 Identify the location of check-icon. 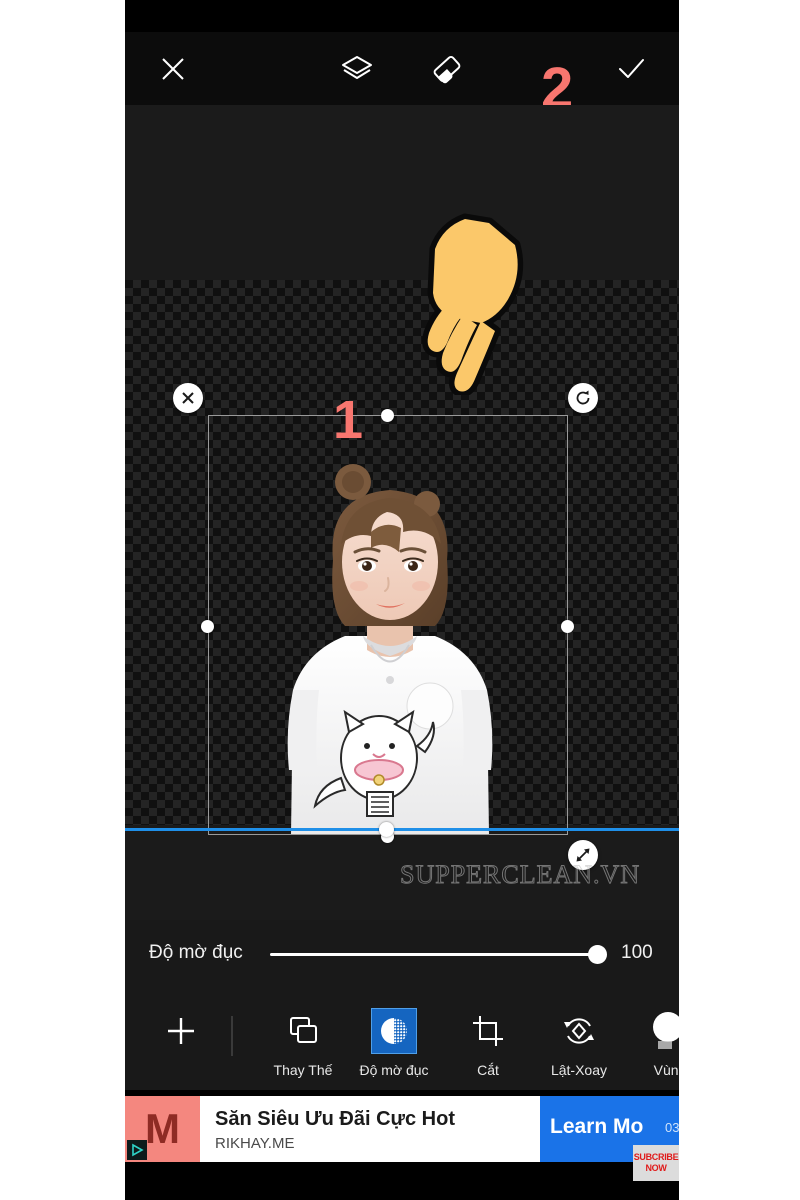
(631, 68).